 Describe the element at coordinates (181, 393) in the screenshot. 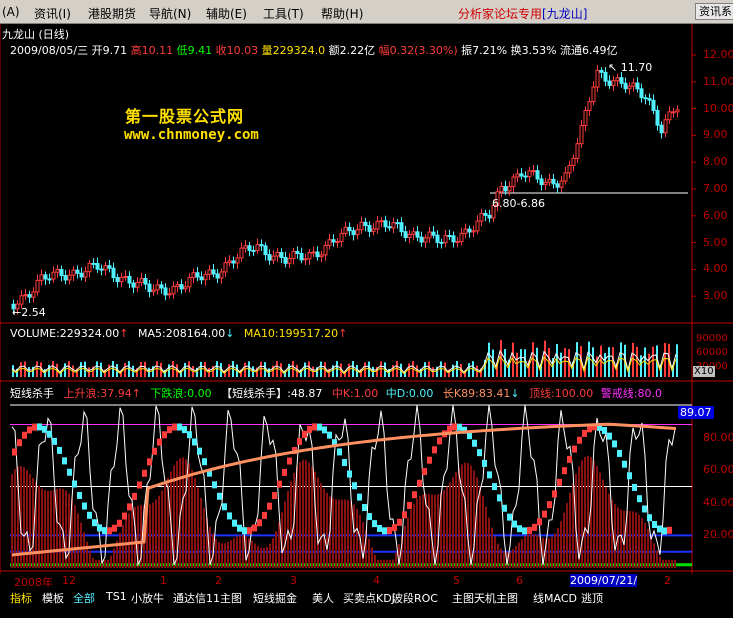

I see `down-wave-readout: 下跌浪:0.00` at that location.